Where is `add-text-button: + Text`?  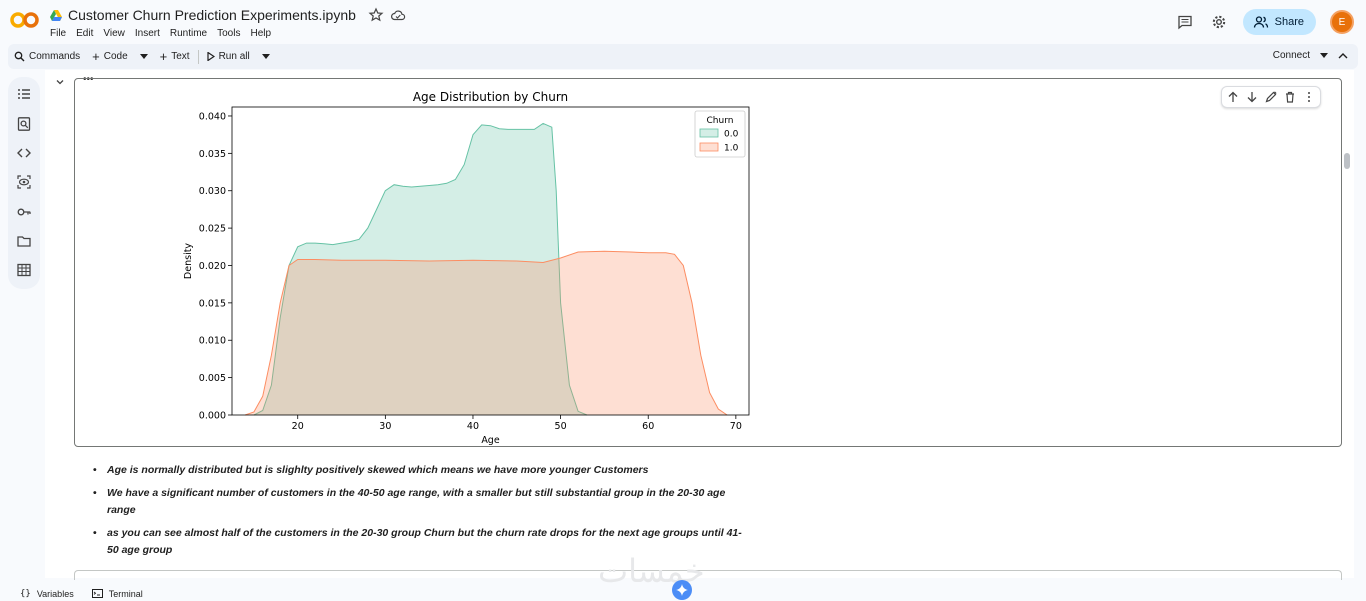
add-text-button: + Text is located at coordinates (175, 56).